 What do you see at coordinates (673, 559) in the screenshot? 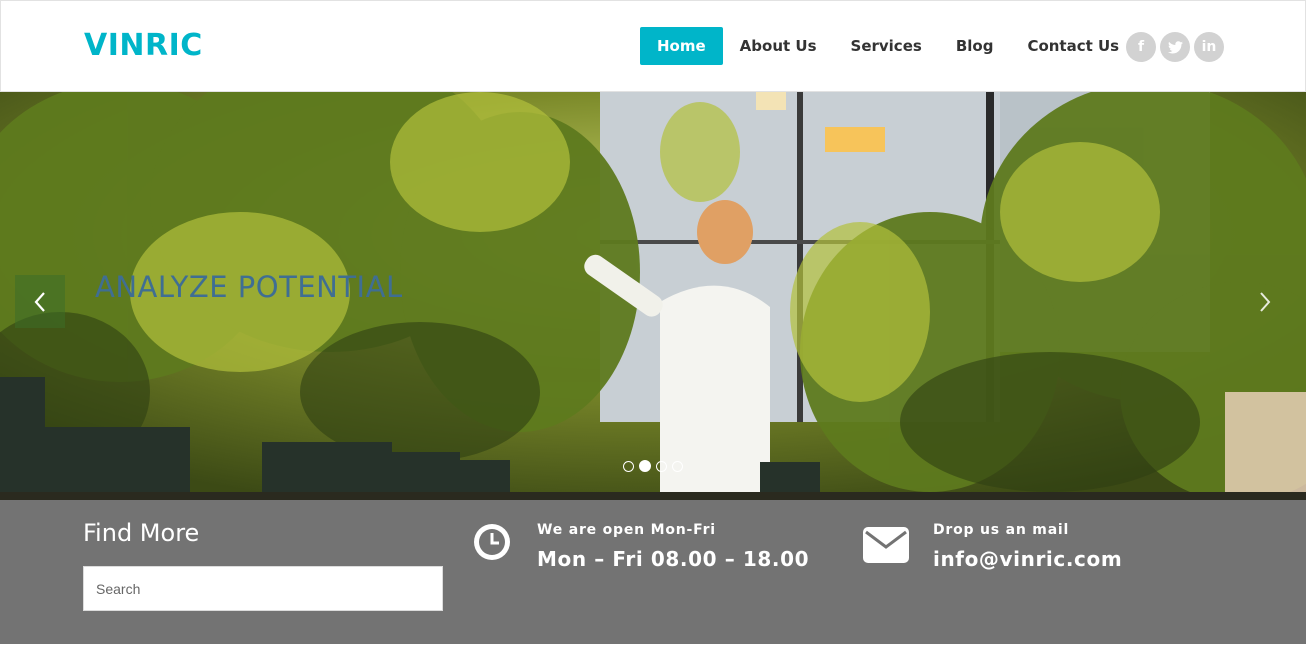
I see `hours-value: Mon – Fri 08.00 – 18.00` at bounding box center [673, 559].